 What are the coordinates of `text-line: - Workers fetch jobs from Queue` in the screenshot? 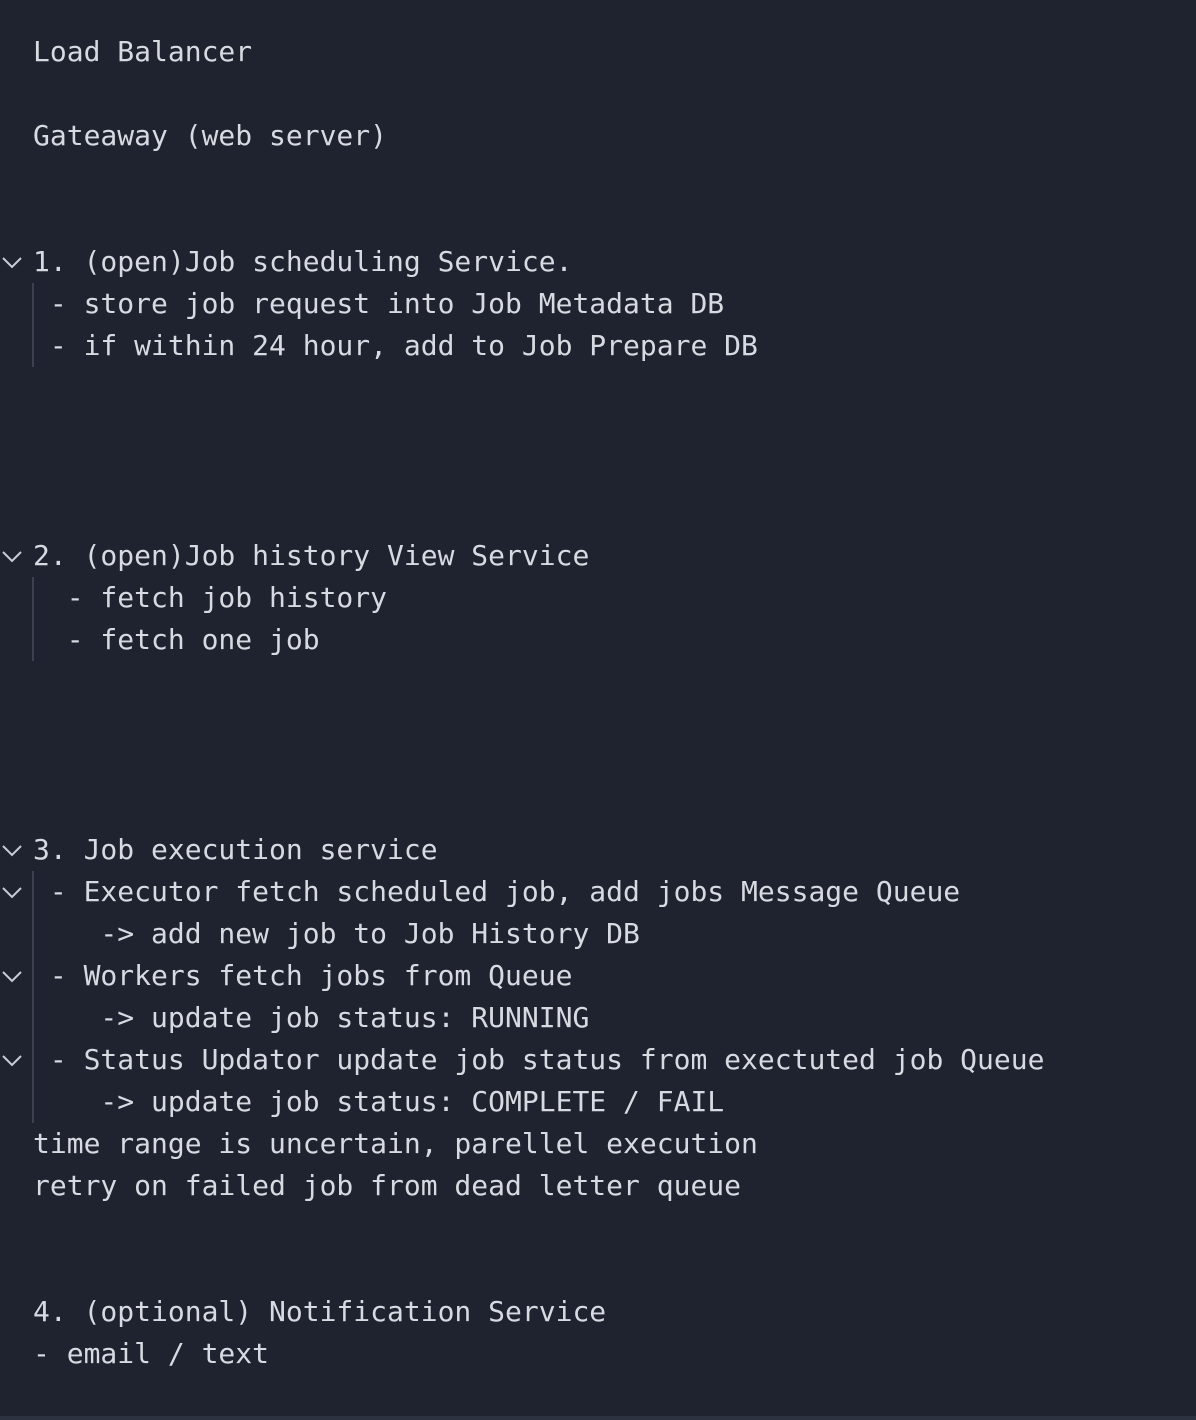 It's located at (303, 975).